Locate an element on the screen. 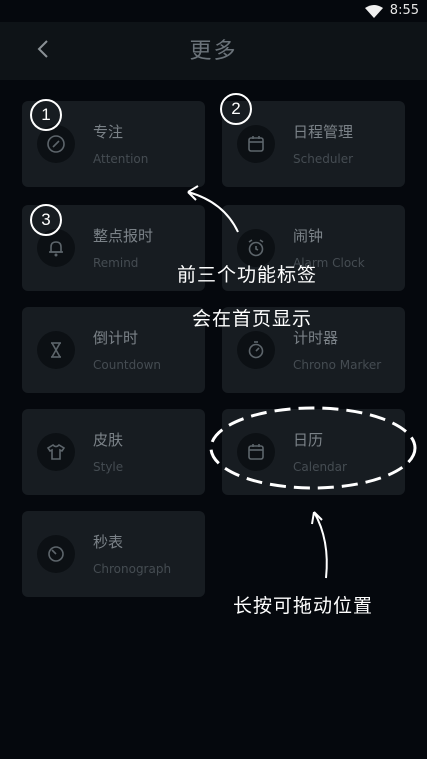  card-label: 皮肤 is located at coordinates (108, 440).